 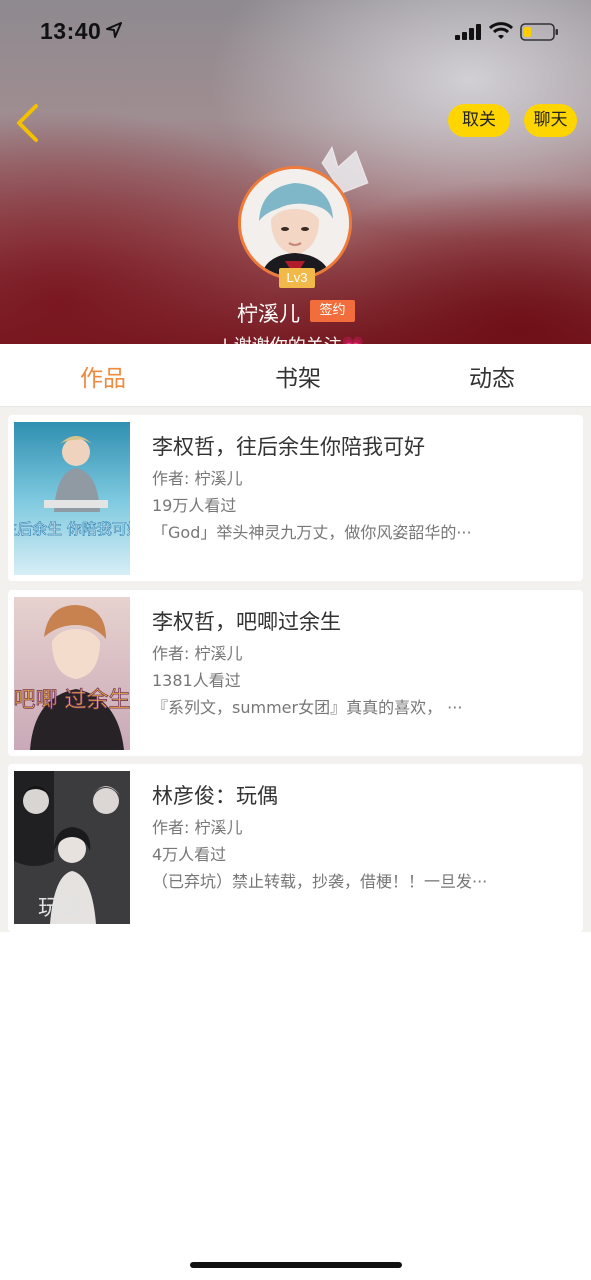 I want to click on signed-author-badge: 签约, so click(x=332, y=311).